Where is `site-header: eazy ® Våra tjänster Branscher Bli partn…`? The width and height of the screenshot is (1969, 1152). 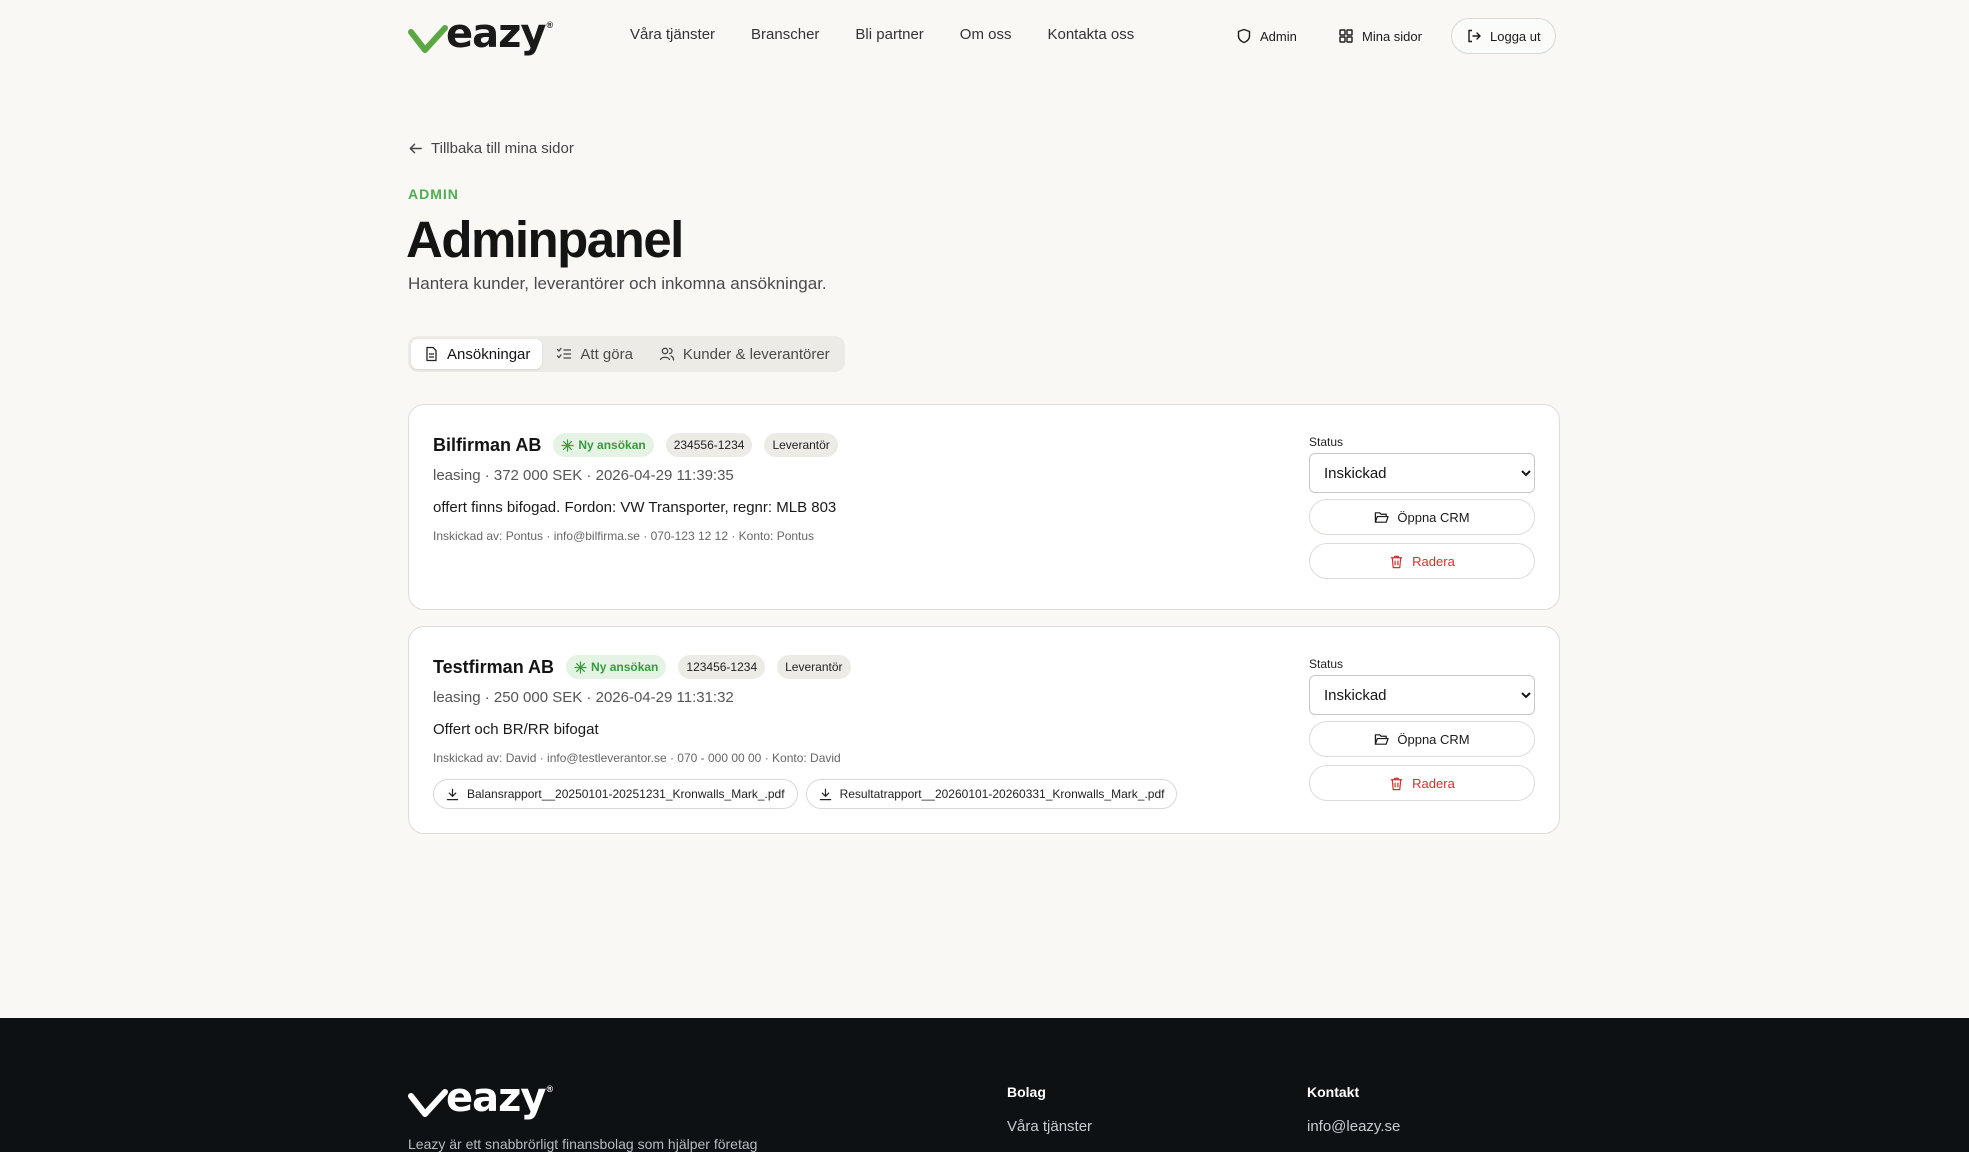
site-header: eazy ® Våra tjänster Branscher Bli partn… is located at coordinates (984, 36).